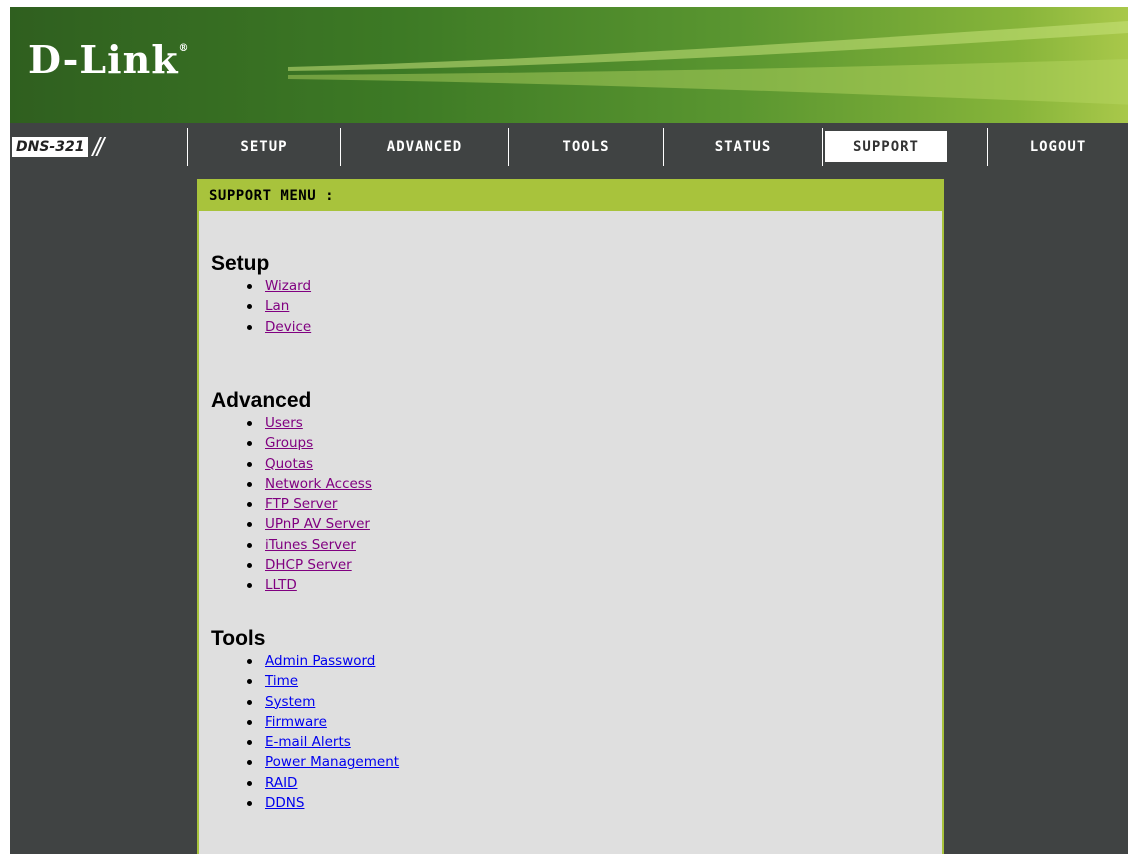 The height and width of the screenshot is (854, 1128). I want to click on link-lan: Lan, so click(277, 306).